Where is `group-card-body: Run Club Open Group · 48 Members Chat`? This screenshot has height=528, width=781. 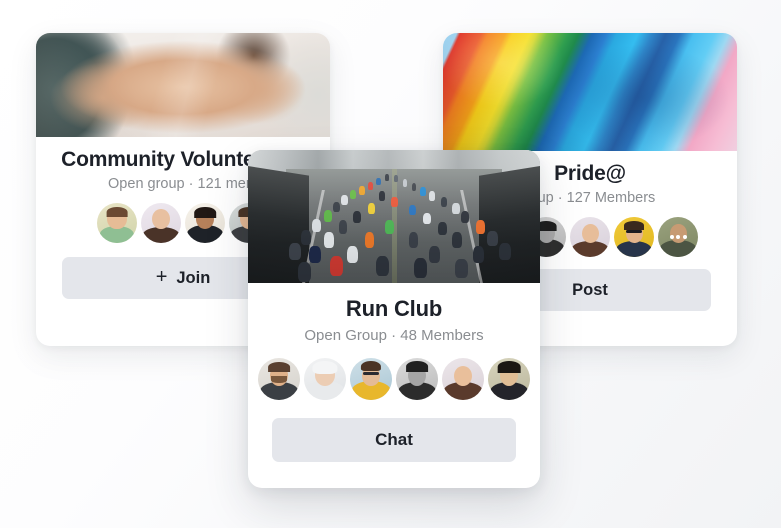
group-card-body: Run Club Open Group · 48 Members Chat is located at coordinates (394, 379).